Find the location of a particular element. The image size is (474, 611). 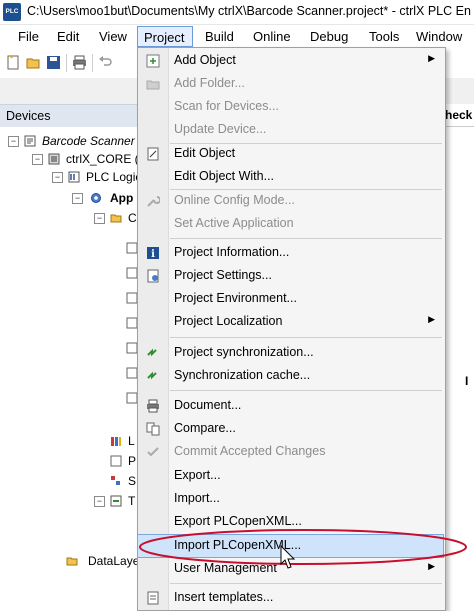

tree-node-datalayer: DataLaye is located at coordinates (113, 561).